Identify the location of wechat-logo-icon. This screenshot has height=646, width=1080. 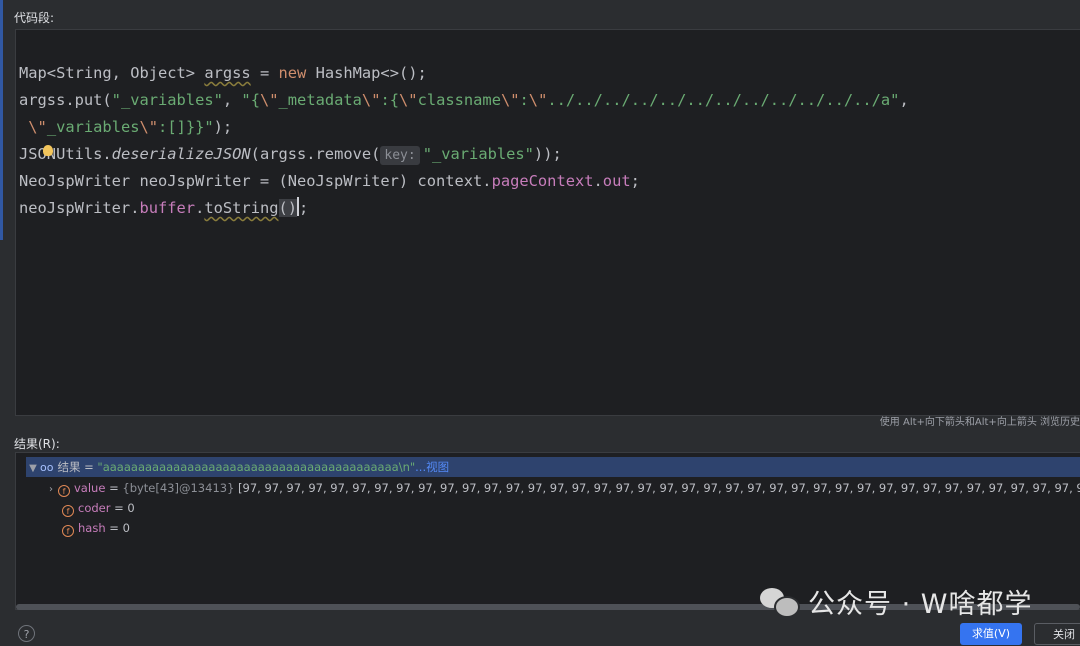
(780, 602).